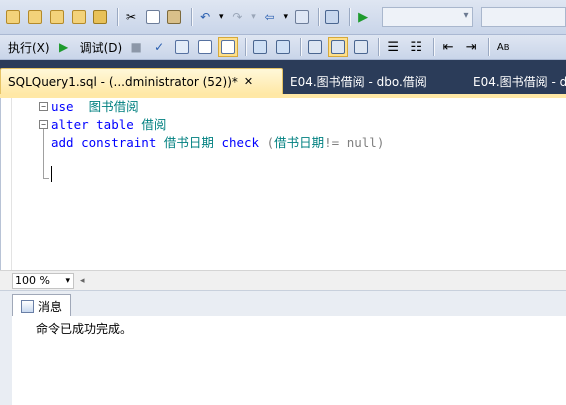 The image size is (566, 405). I want to click on query-designer-icon, so click(283, 47).